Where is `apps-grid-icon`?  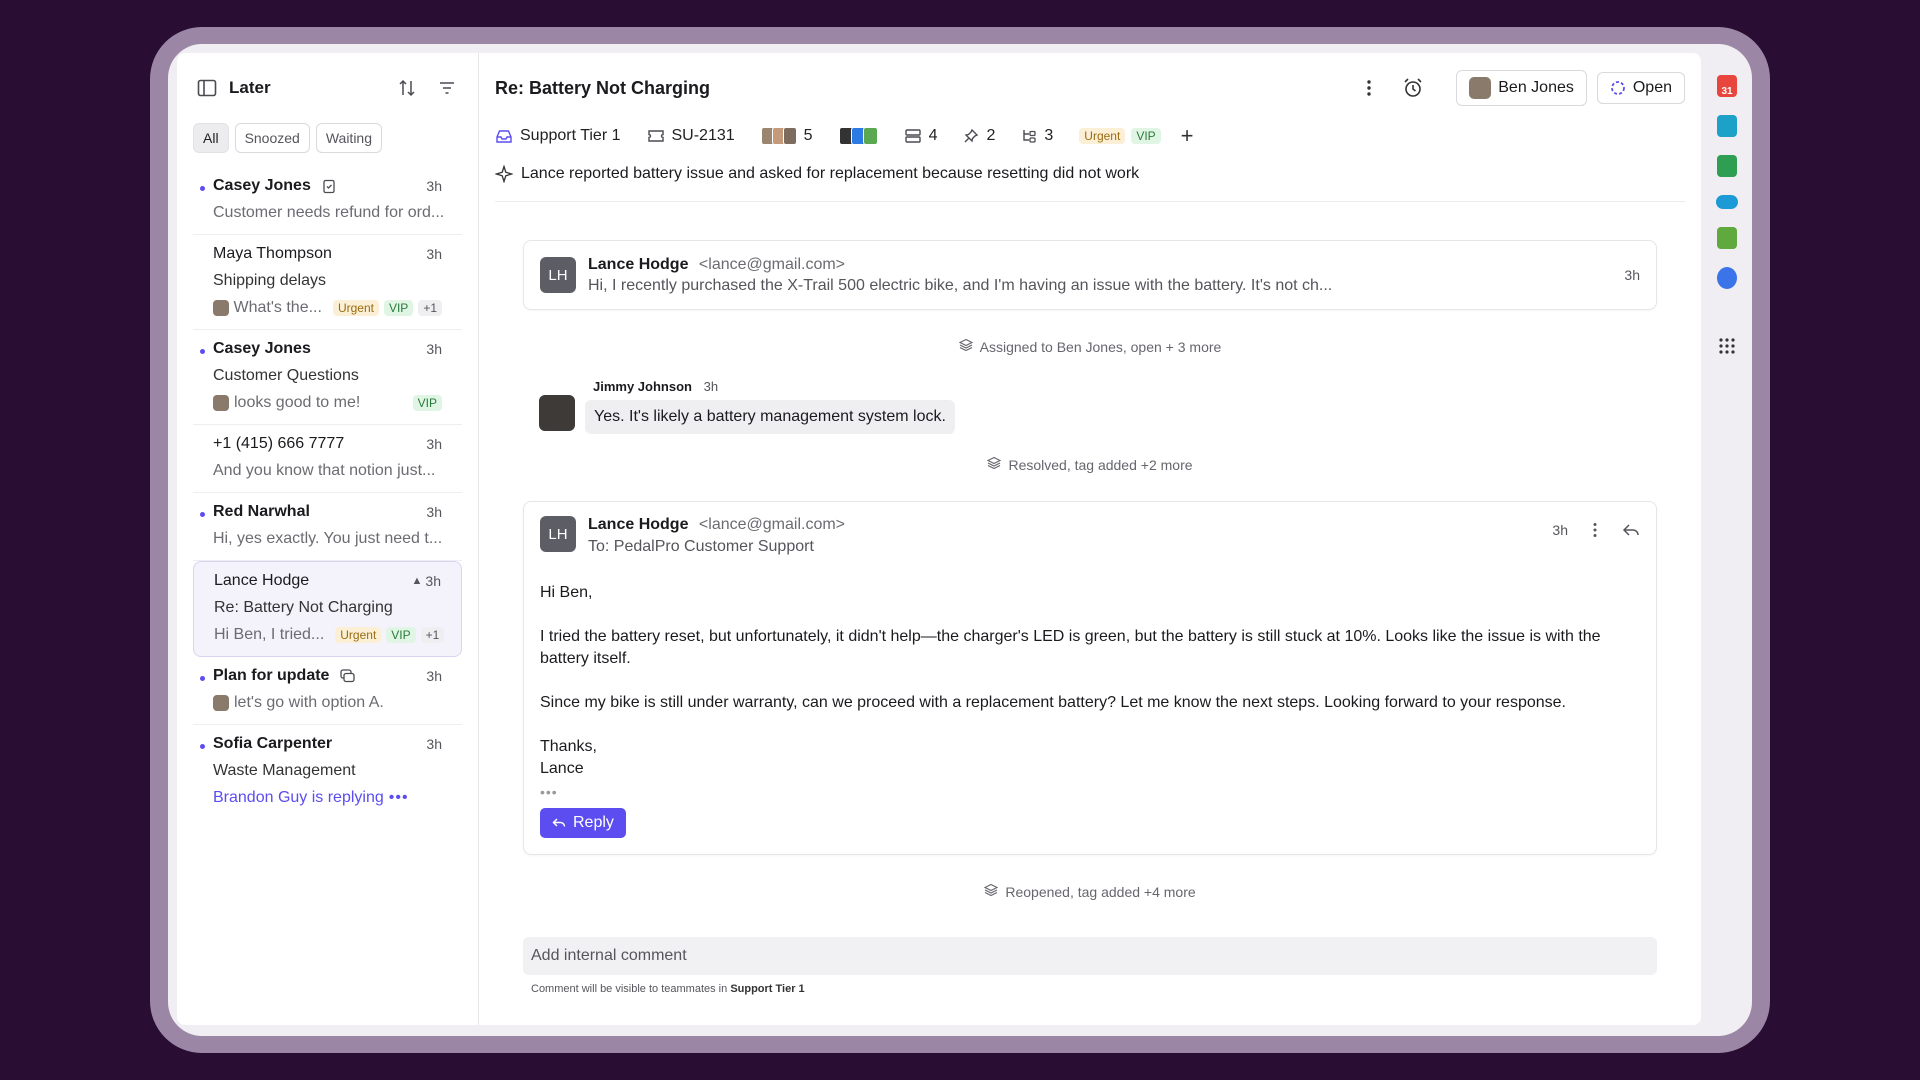
apps-grid-icon is located at coordinates (1727, 348).